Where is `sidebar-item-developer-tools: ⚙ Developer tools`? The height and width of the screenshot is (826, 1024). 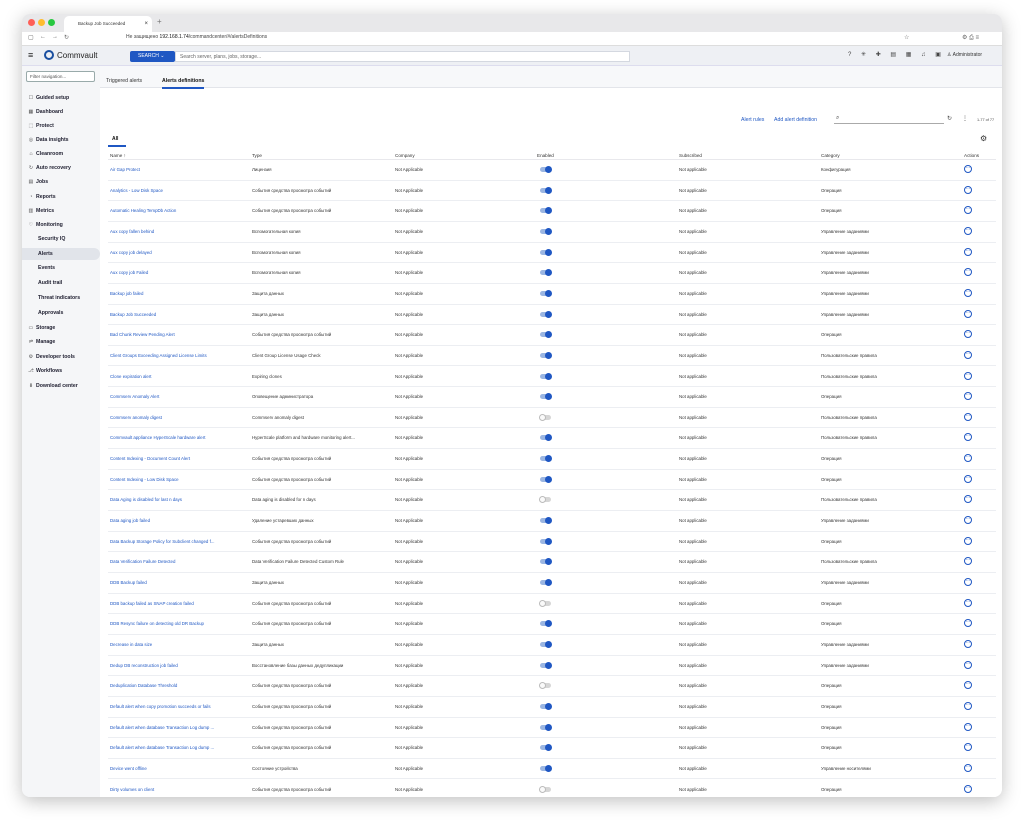
sidebar-item-developer-tools: ⚙ Developer tools is located at coordinates (61, 357).